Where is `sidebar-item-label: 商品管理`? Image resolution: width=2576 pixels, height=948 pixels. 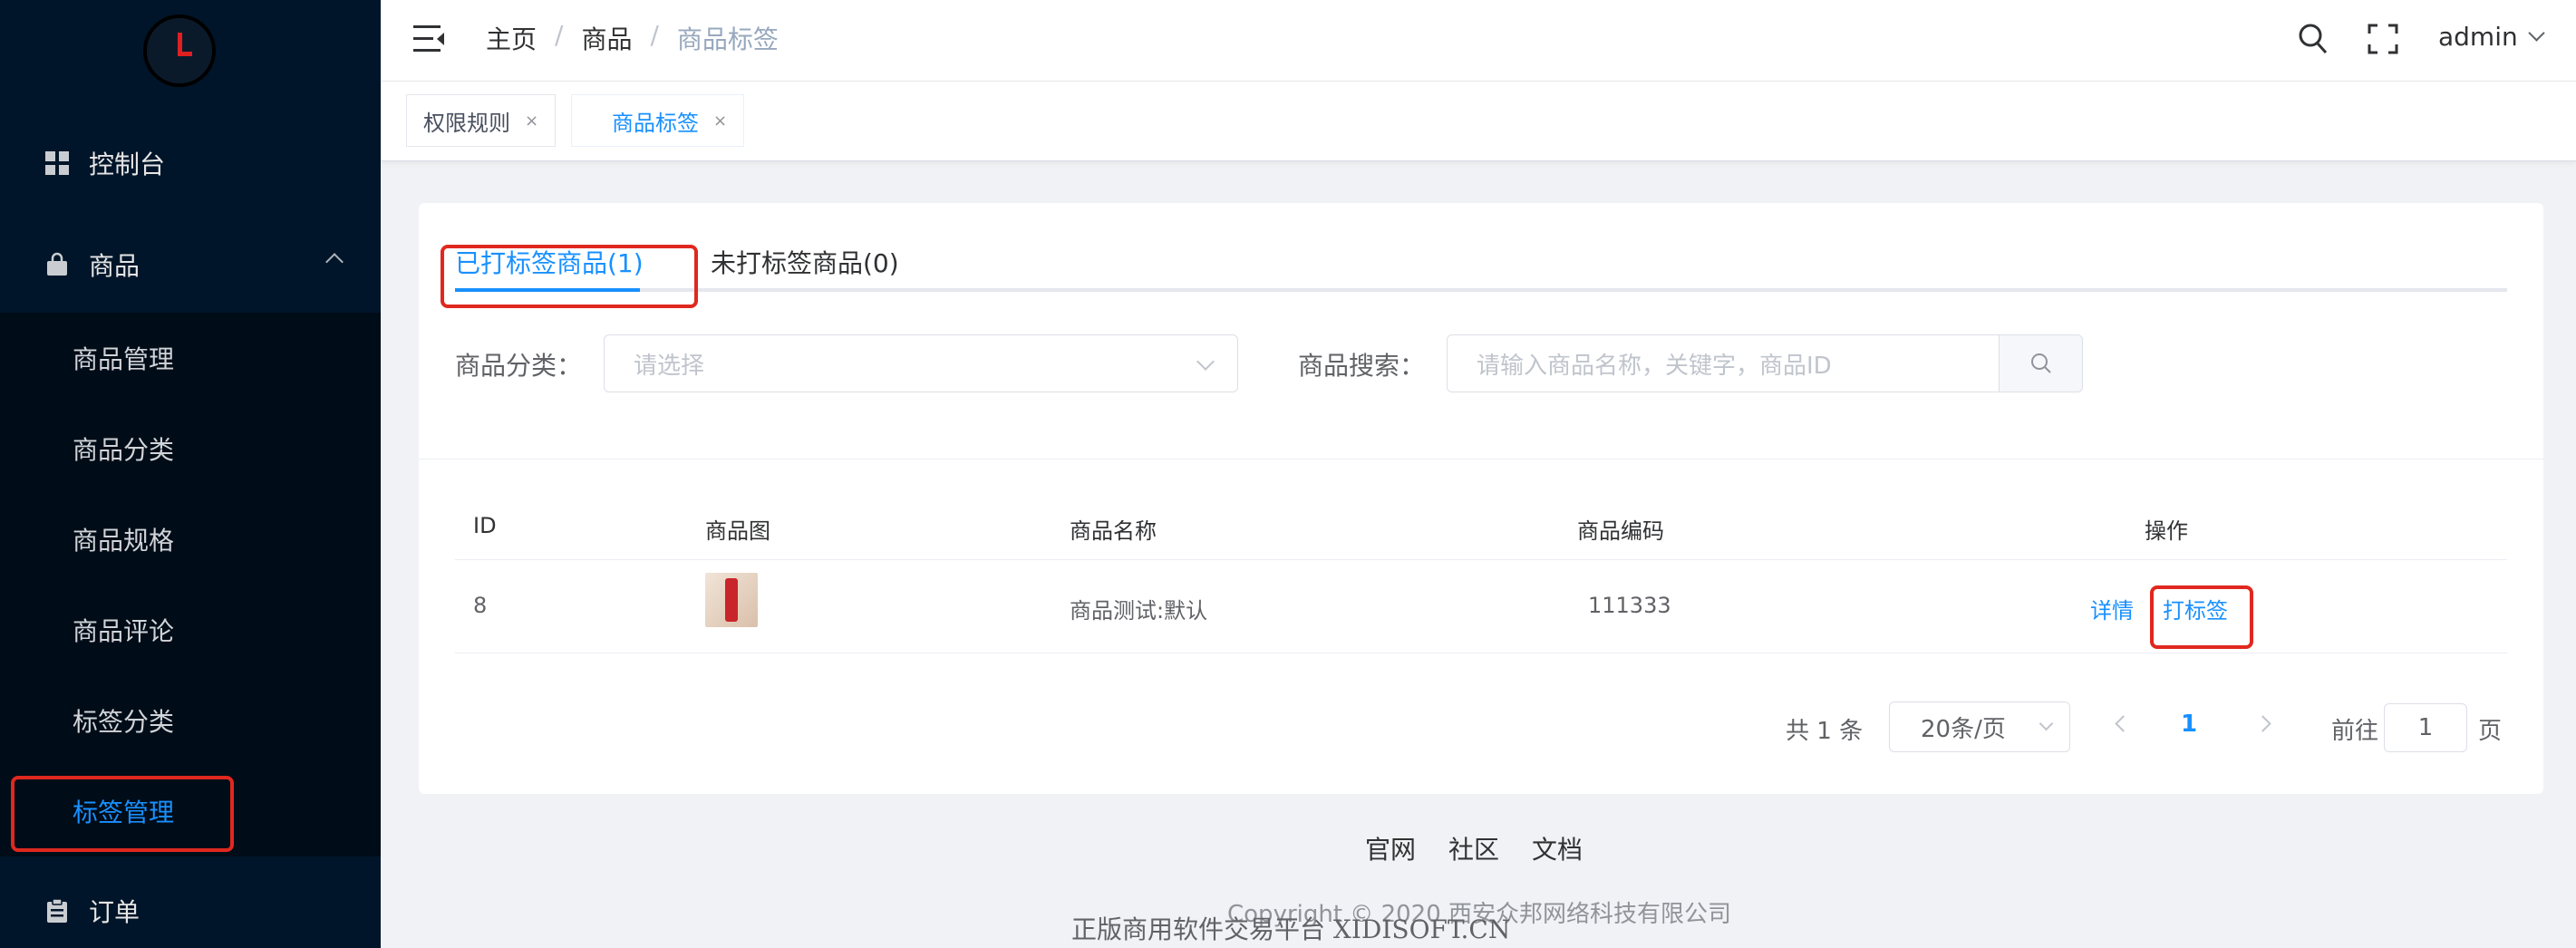
sidebar-item-label: 商品管理 is located at coordinates (124, 359).